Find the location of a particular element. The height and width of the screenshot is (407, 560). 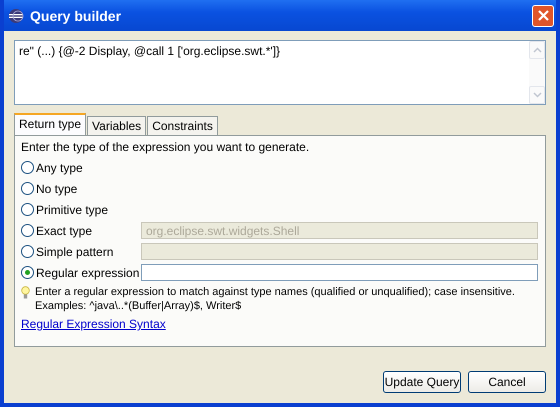

instruction-text: Enter the type of the expression you want to generate. is located at coordinates (165, 147).